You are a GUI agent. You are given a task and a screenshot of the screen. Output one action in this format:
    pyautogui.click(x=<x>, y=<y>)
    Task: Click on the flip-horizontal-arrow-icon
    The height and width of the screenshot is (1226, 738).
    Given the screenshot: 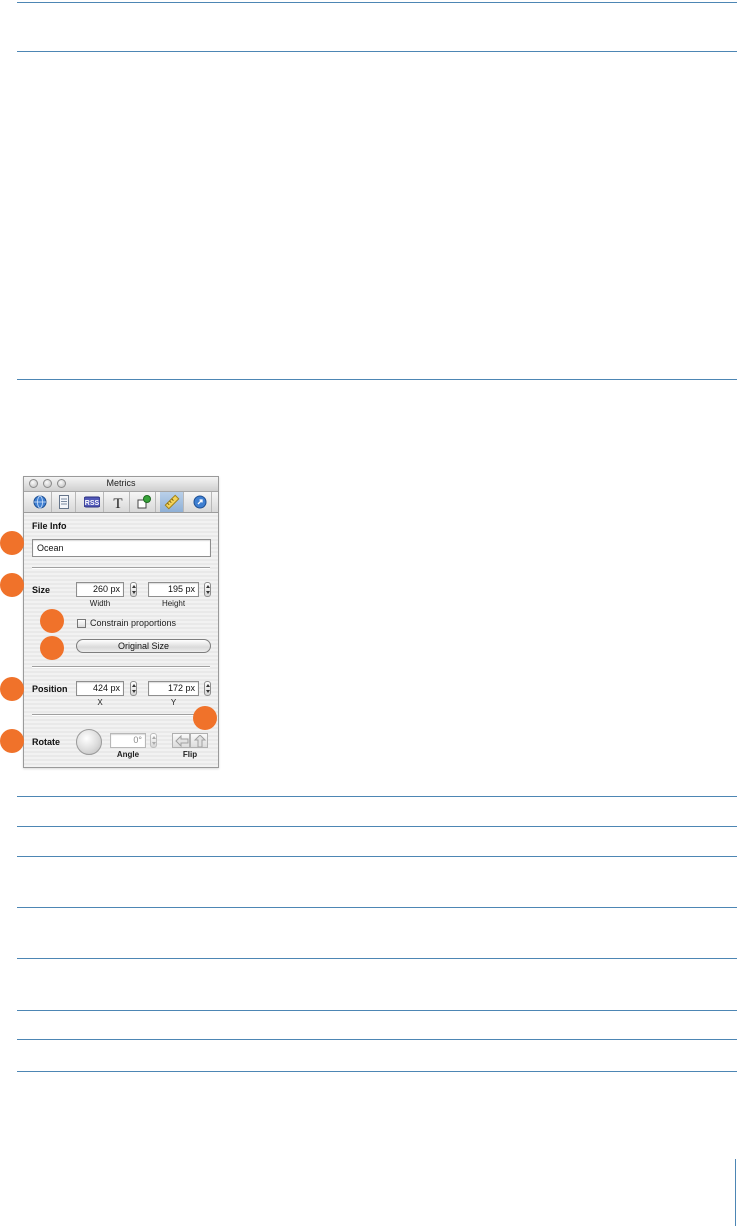 What is the action you would take?
    pyautogui.click(x=182, y=741)
    